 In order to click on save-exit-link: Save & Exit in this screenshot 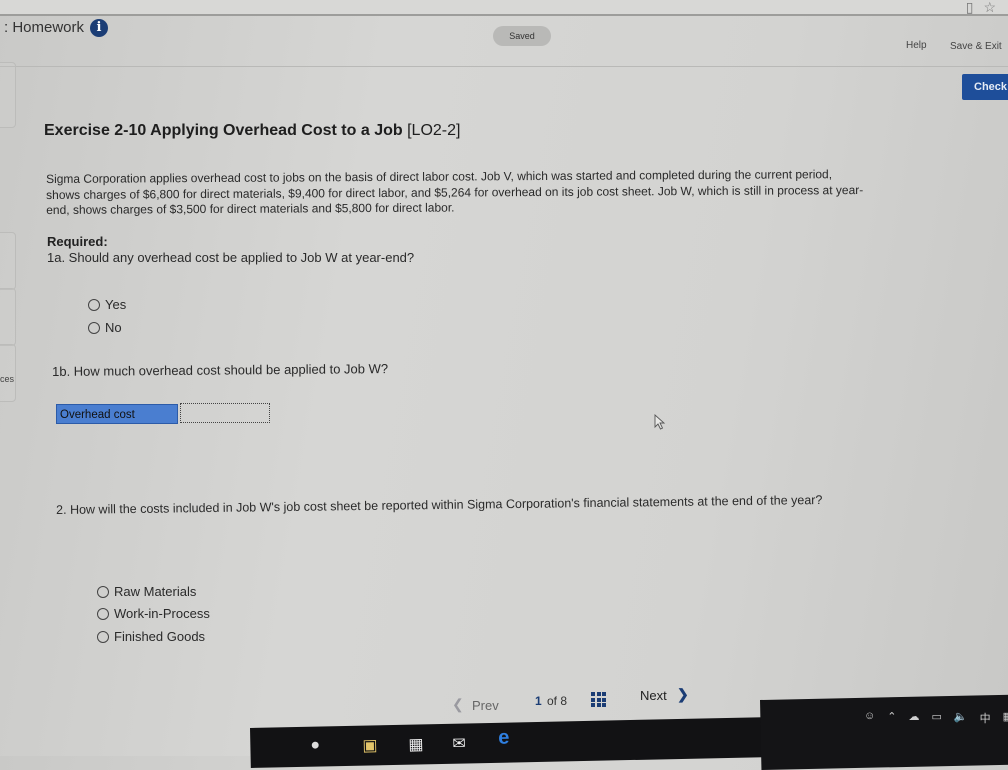, I will do `click(976, 46)`.